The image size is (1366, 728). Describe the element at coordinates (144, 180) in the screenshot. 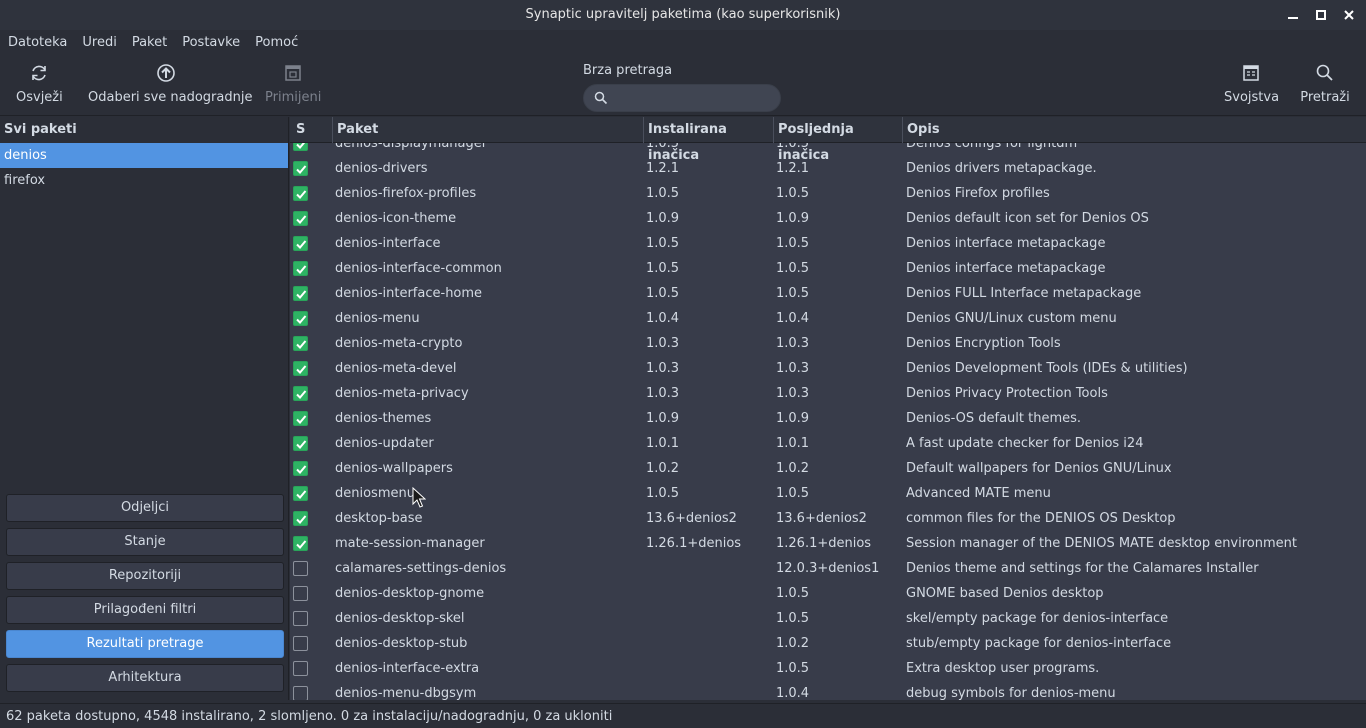

I see `sidebar-item-firefox: firefox` at that location.